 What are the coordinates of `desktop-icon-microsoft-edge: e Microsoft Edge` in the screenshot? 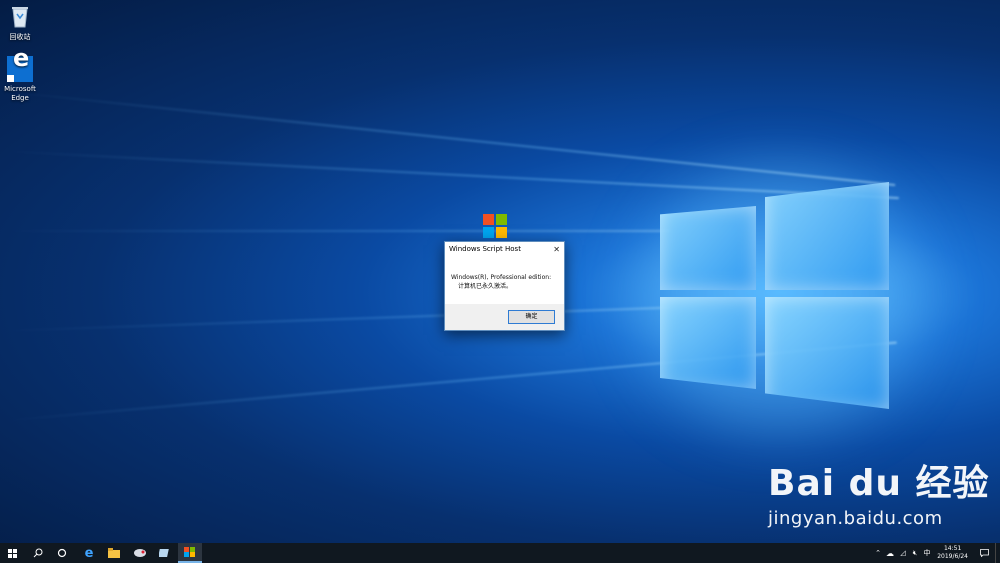 It's located at (20, 74).